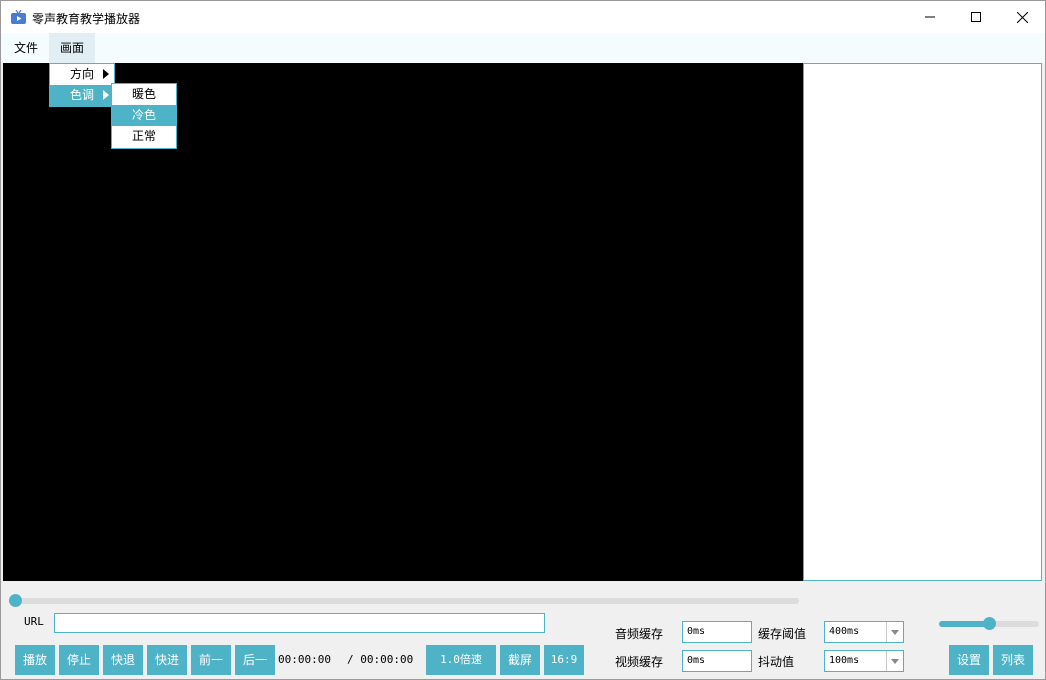  I want to click on tone-cool: 冷色, so click(144, 115).